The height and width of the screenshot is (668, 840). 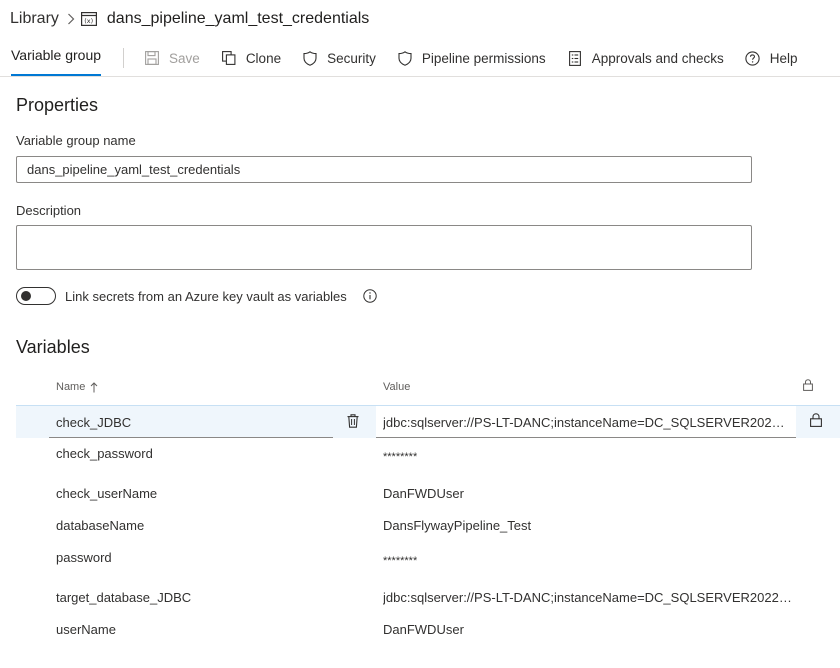 I want to click on page-title: dans_pipeline_yaml_test_credentials, so click(x=238, y=18).